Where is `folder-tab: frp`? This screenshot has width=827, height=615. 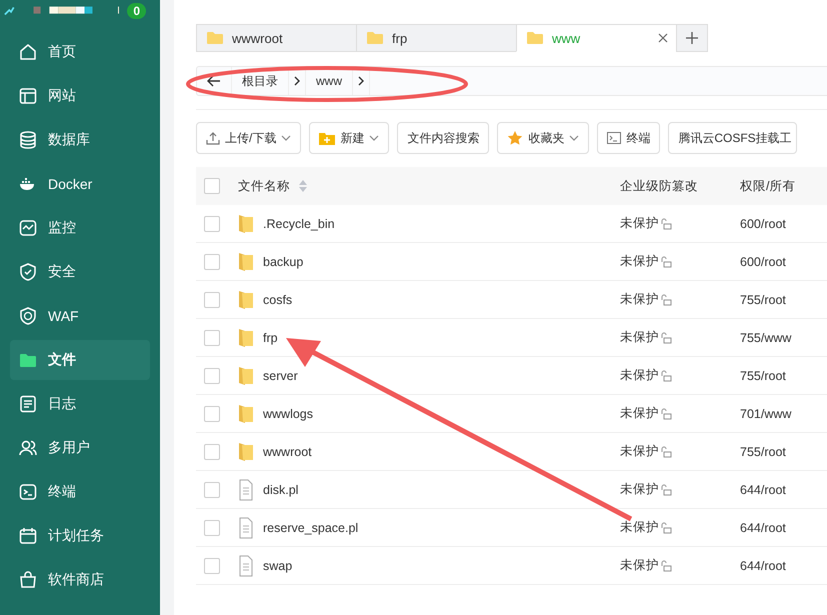
folder-tab: frp is located at coordinates (436, 38).